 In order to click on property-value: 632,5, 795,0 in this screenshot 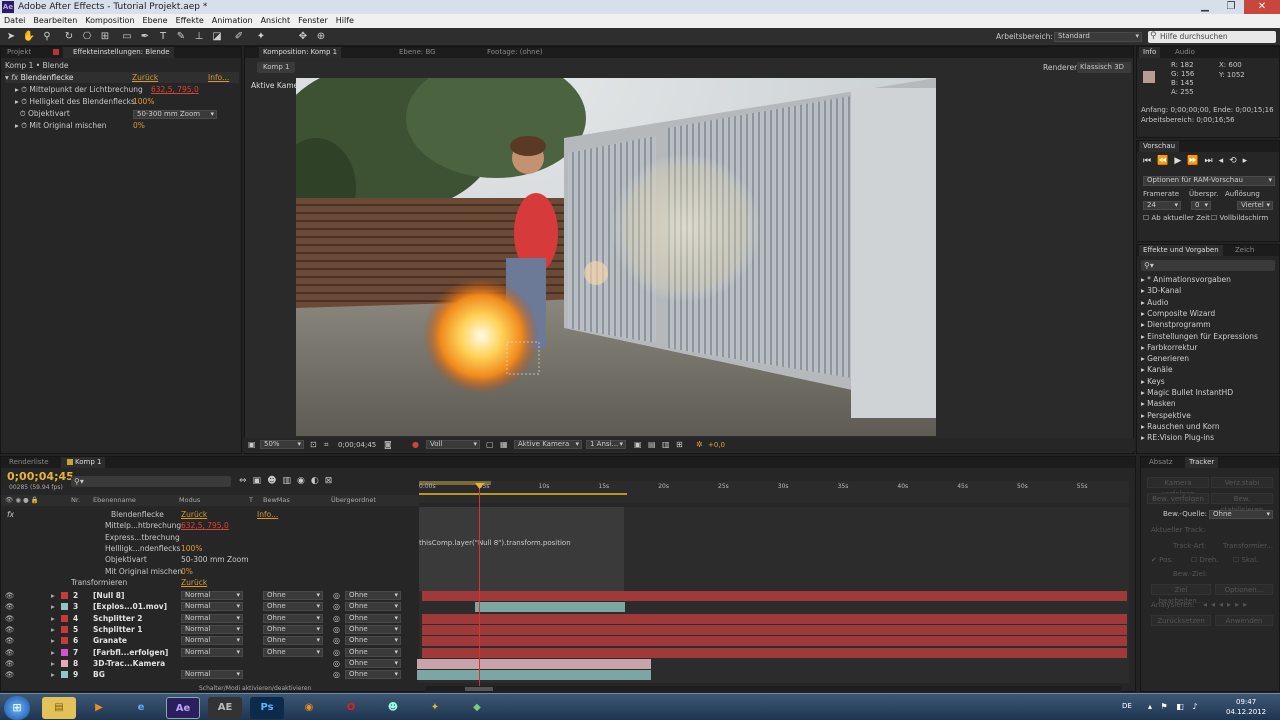, I will do `click(205, 525)`.